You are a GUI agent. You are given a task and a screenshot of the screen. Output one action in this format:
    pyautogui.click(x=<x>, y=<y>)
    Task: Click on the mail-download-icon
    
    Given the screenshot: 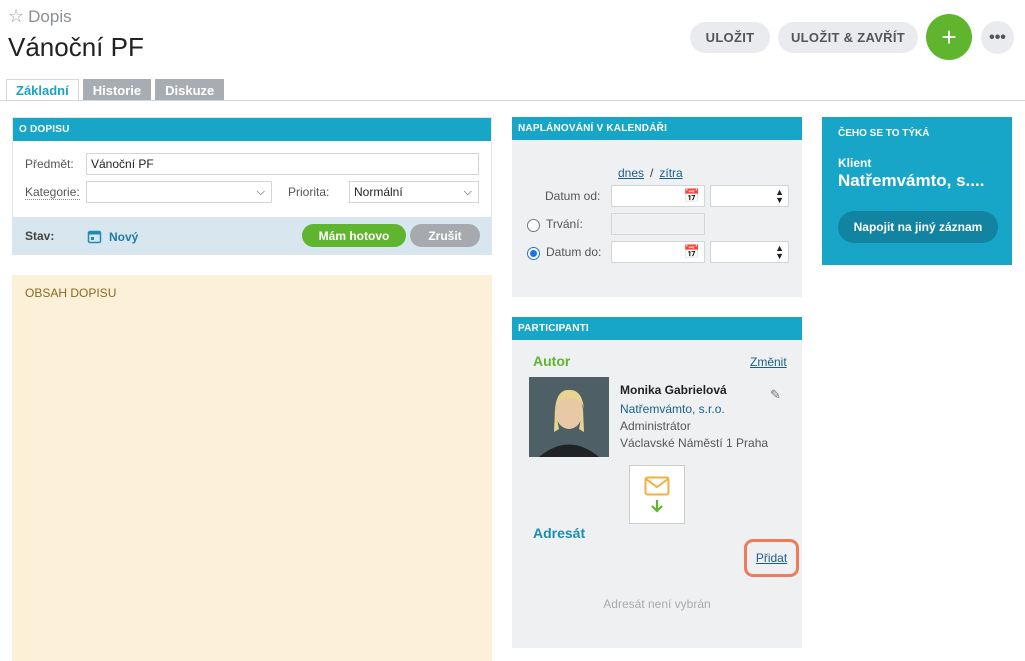 What is the action you would take?
    pyautogui.click(x=657, y=494)
    